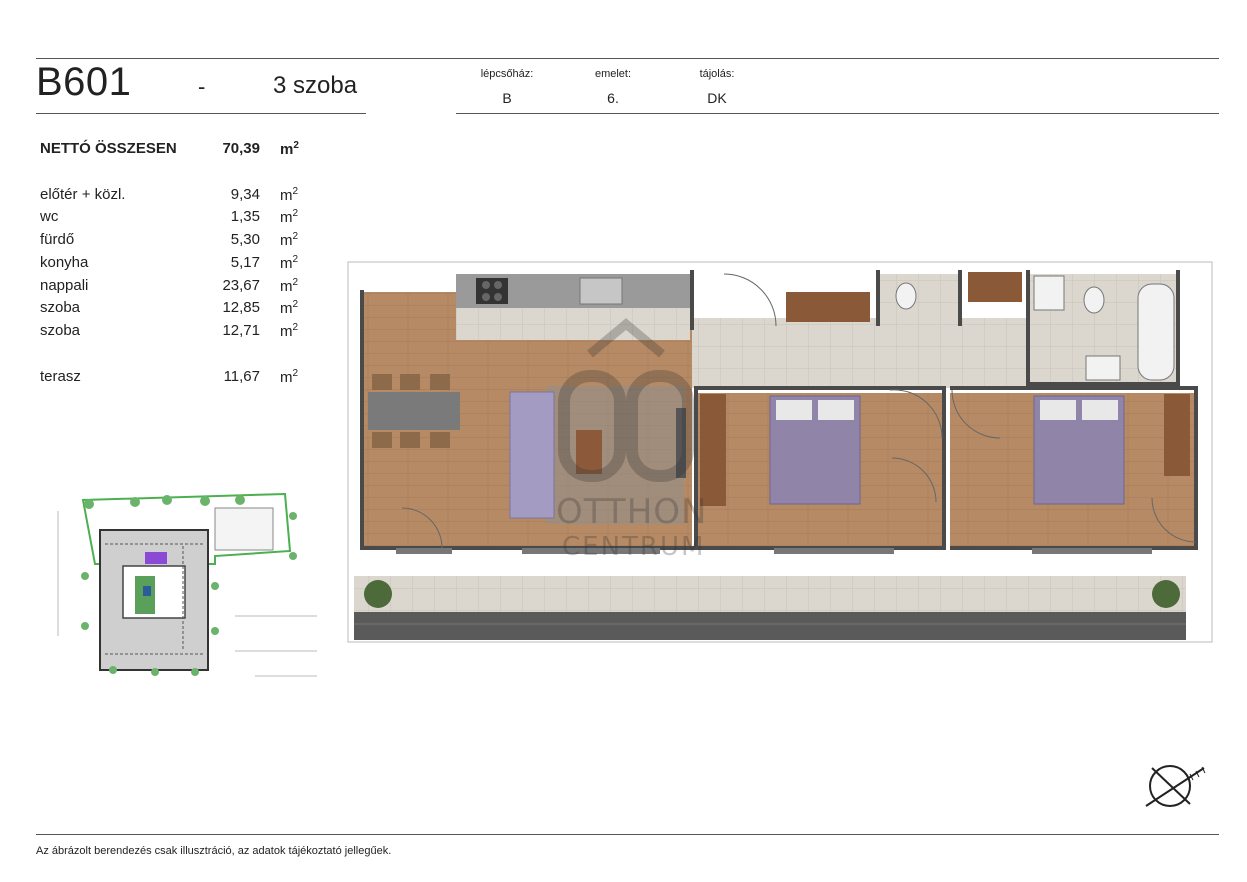 This screenshot has height=882, width=1247. Describe the element at coordinates (175, 310) in the screenshot. I see `area-row: szoba 12,85 m2` at that location.